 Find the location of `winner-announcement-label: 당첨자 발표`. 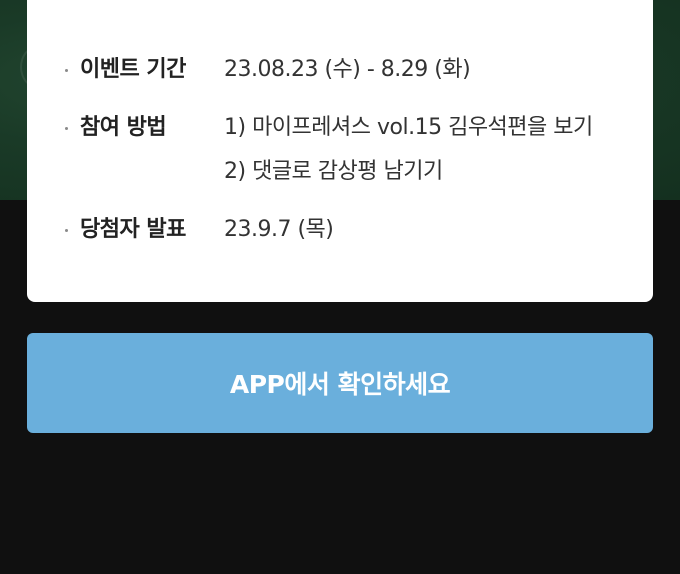

winner-announcement-label: 당첨자 발표 is located at coordinates (133, 229).